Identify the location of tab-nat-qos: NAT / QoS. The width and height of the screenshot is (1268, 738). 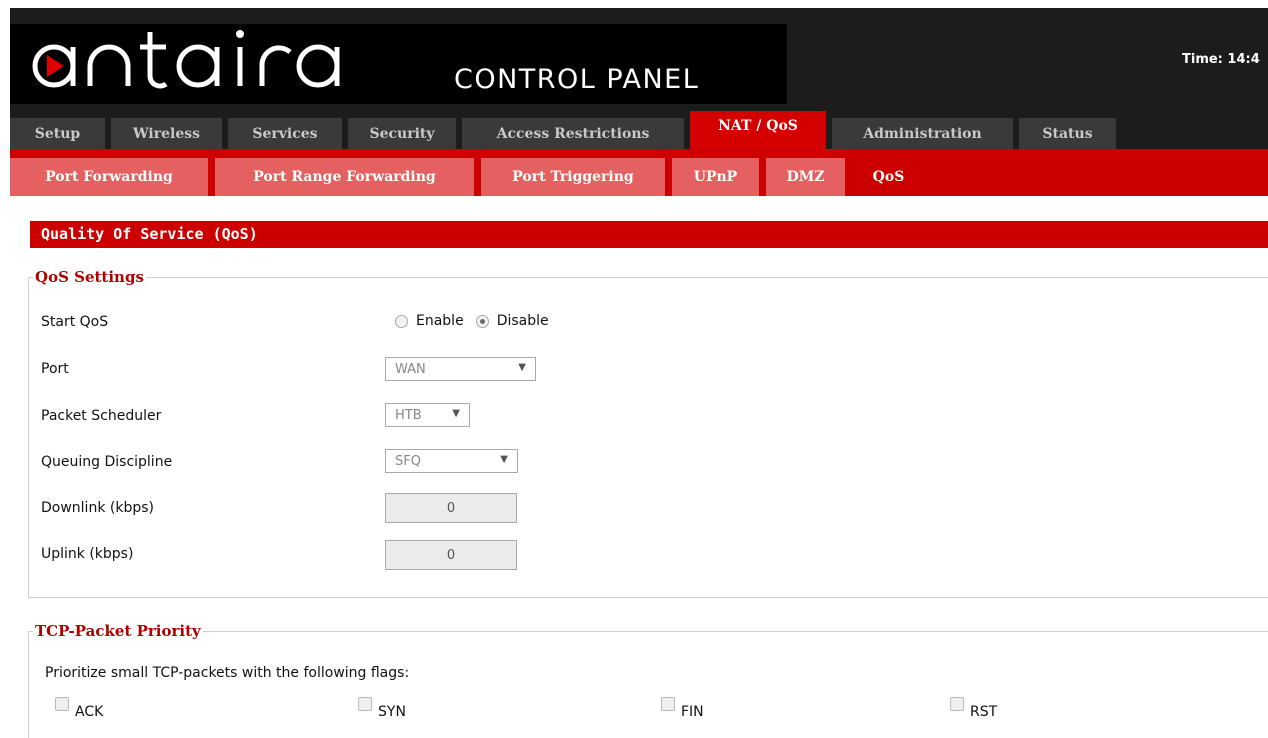
(758, 130).